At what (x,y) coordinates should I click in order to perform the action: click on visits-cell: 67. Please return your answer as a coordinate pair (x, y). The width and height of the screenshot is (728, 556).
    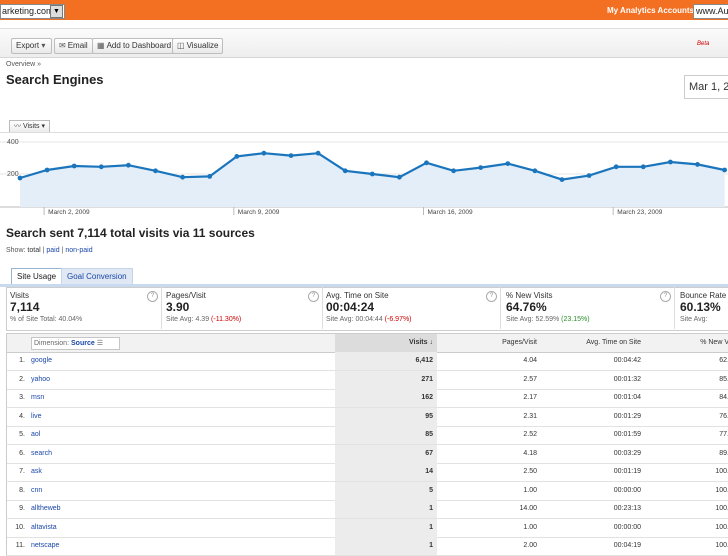
    Looking at the image, I should click on (429, 453).